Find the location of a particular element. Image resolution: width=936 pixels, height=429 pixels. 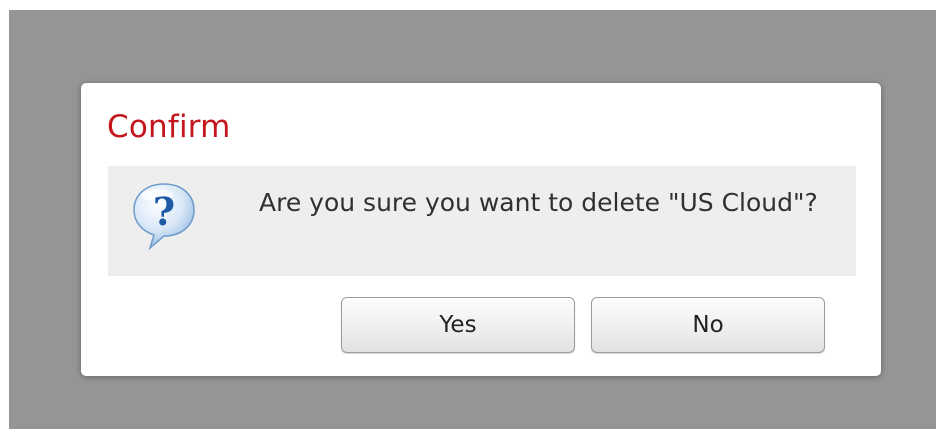

no-button: No is located at coordinates (708, 325).